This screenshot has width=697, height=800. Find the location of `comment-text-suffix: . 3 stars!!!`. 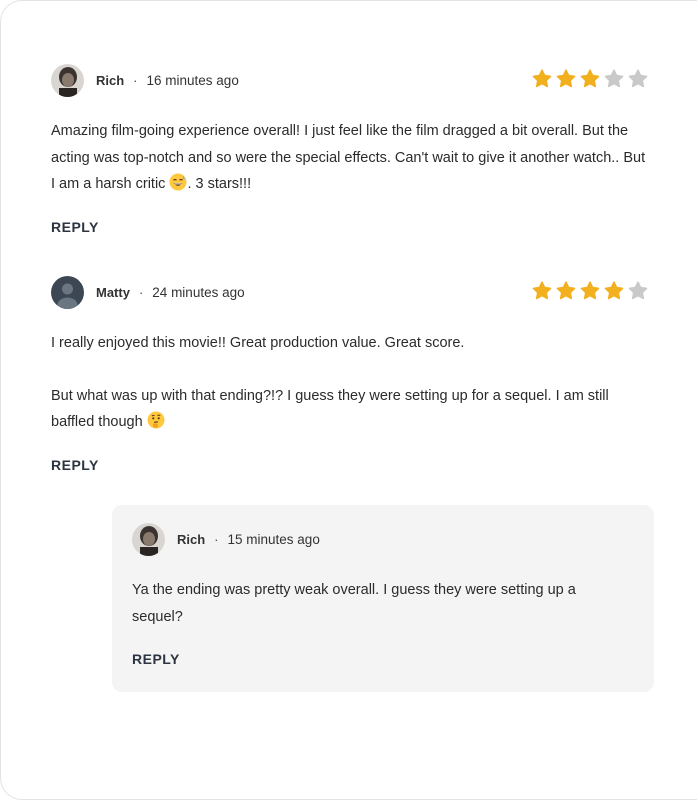

comment-text-suffix: . 3 stars!!! is located at coordinates (219, 184).